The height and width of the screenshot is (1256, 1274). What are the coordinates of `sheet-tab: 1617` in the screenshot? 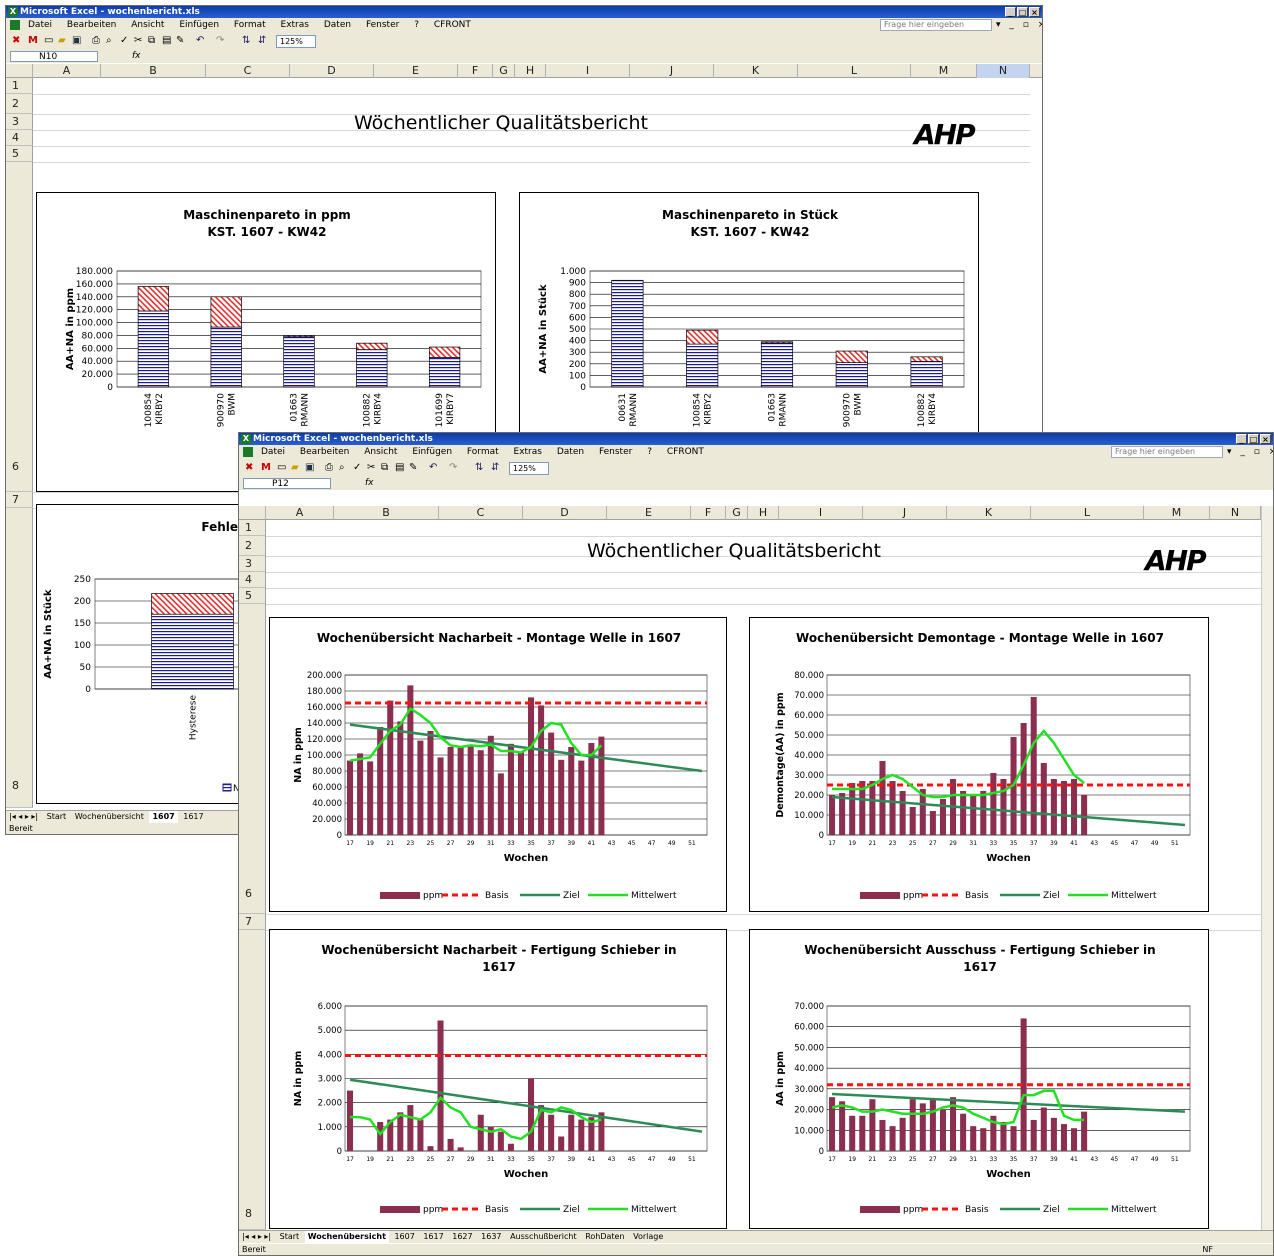 It's located at (193, 817).